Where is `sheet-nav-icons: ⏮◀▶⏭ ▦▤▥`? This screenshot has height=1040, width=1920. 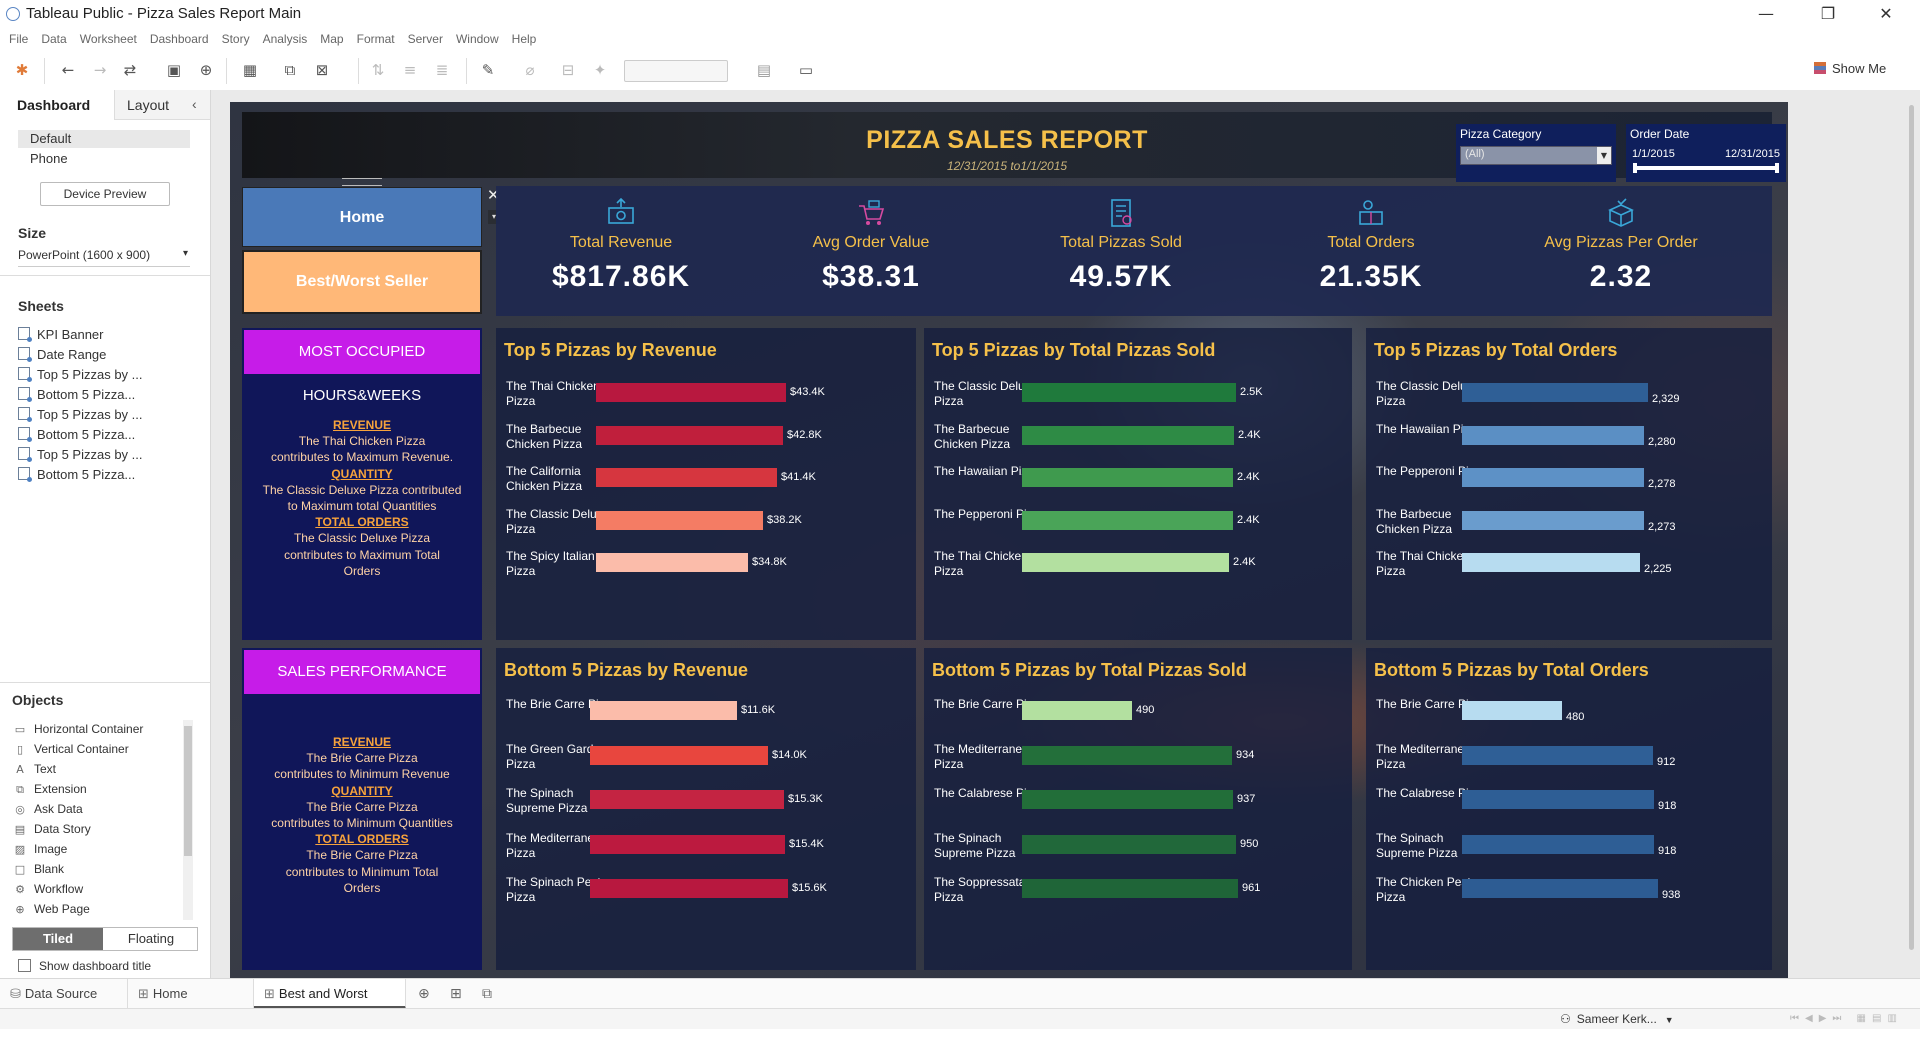 sheet-nav-icons: ⏮◀▶⏭ ▦▤▥ is located at coordinates (1846, 1018).